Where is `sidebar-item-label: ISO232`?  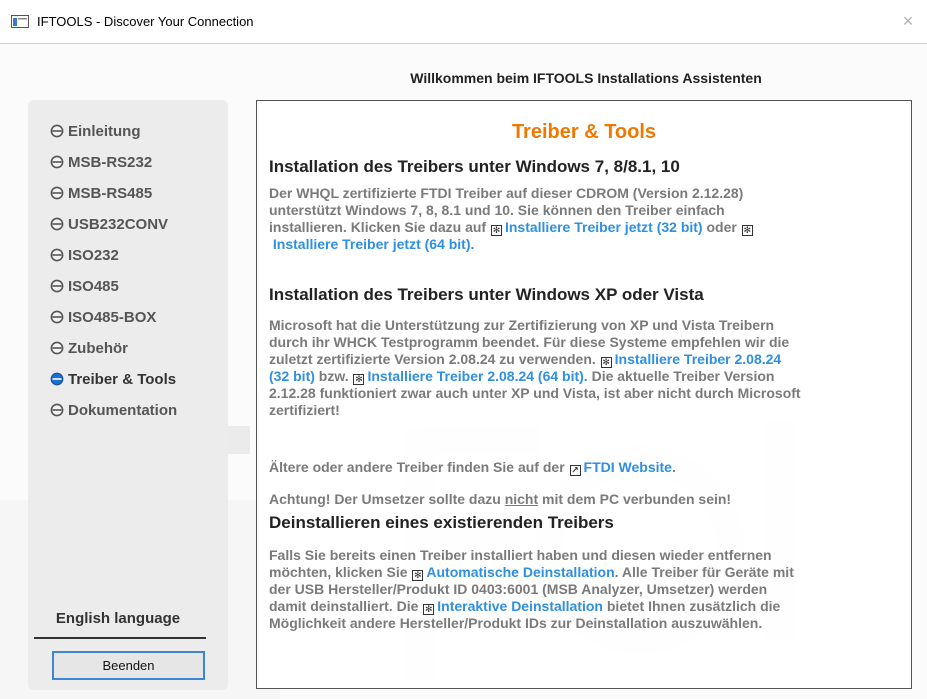
sidebar-item-label: ISO232 is located at coordinates (93, 255).